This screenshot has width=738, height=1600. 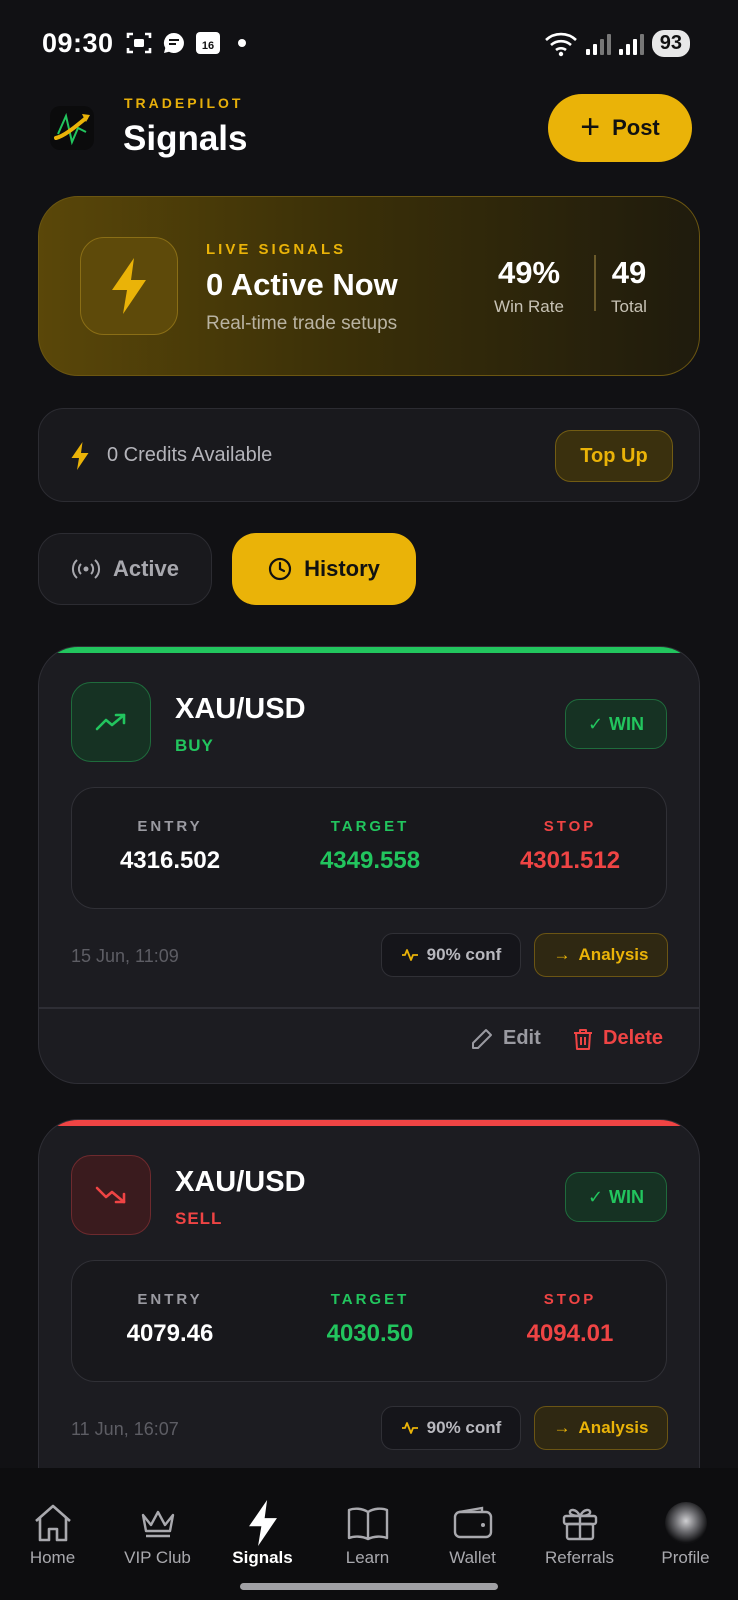 What do you see at coordinates (570, 1299) in the screenshot?
I see `stop-label: STOP` at bounding box center [570, 1299].